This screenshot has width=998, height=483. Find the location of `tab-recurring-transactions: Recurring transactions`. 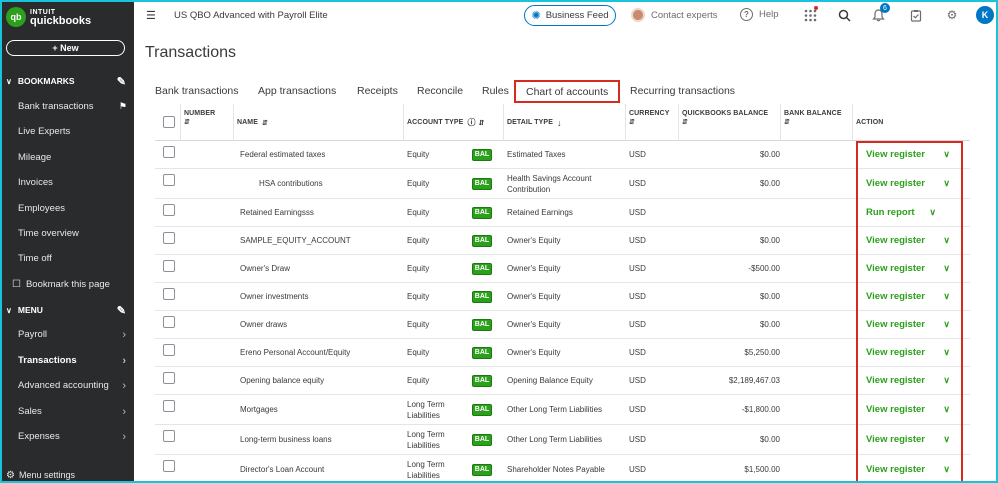

tab-recurring-transactions: Recurring transactions is located at coordinates (682, 91).